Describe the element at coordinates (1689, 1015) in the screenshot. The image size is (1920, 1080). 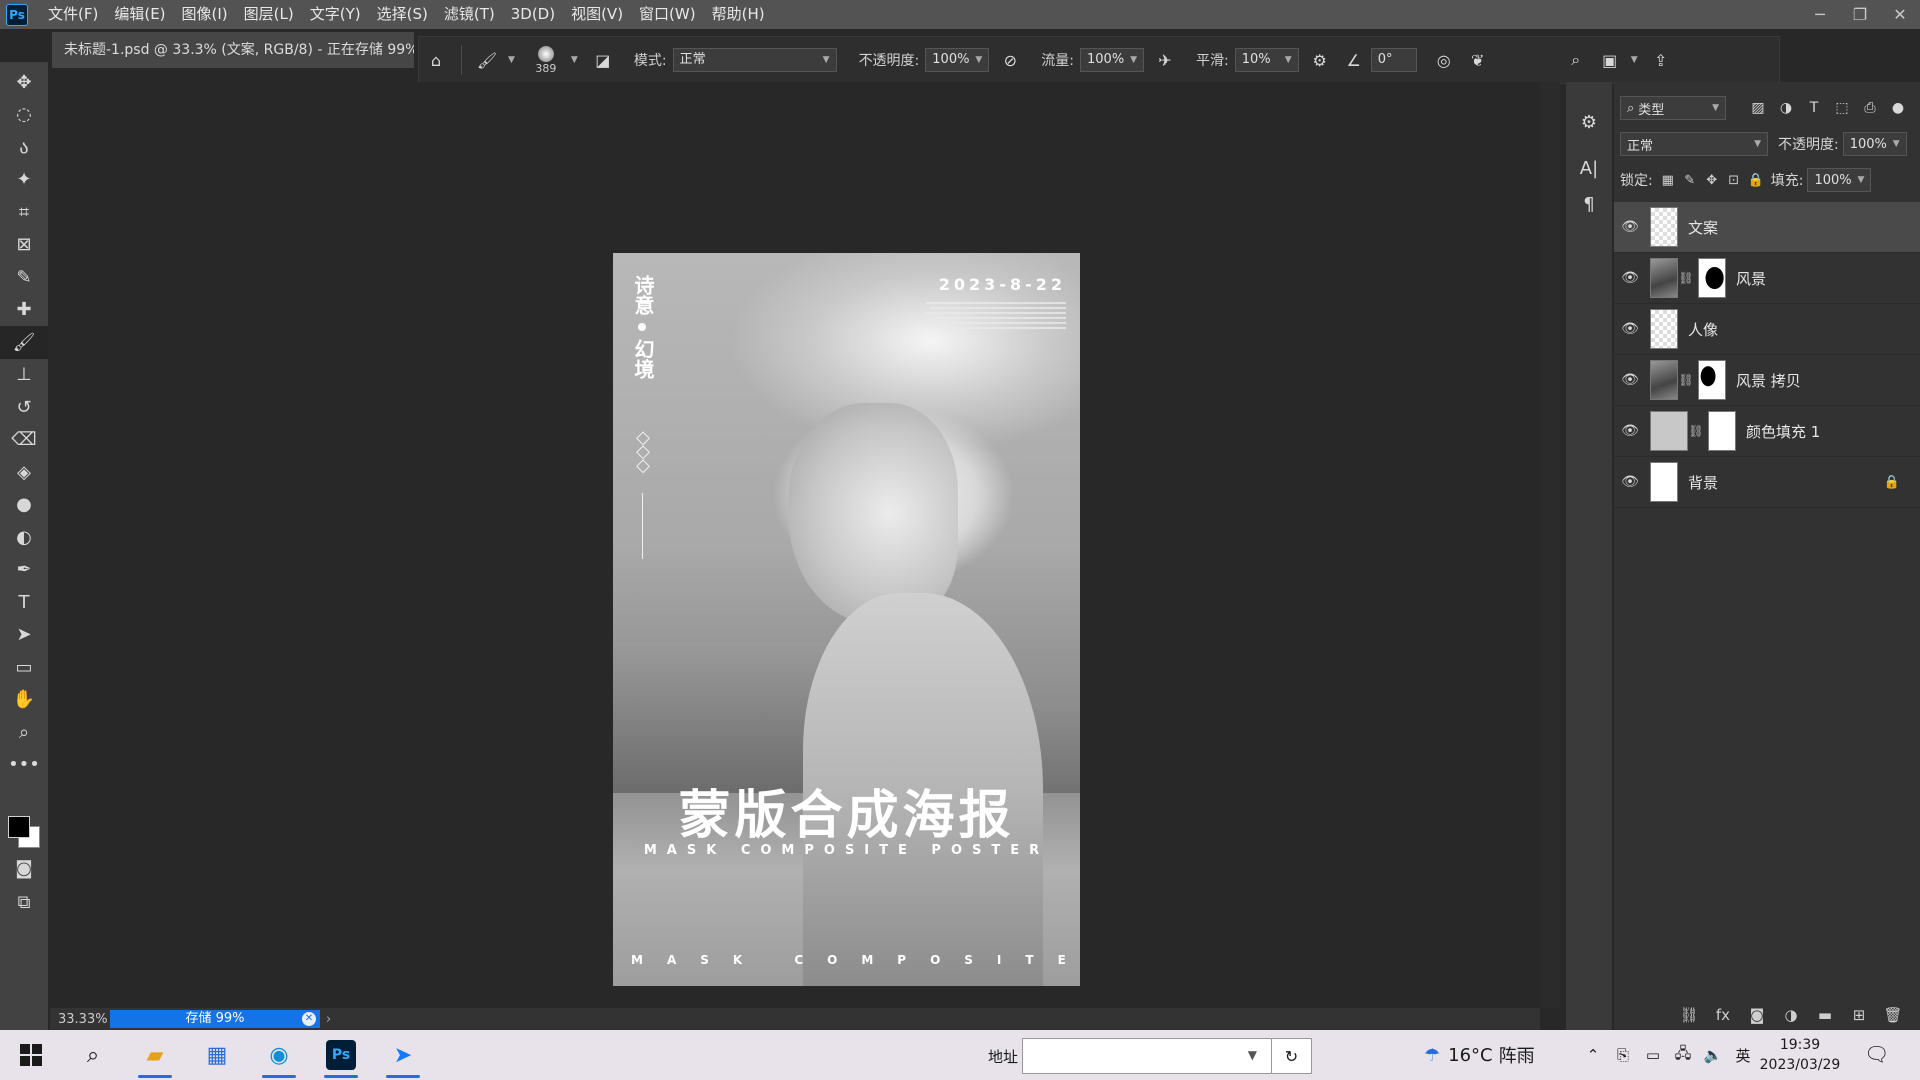
I see `link-layers-icon: ⛓` at that location.